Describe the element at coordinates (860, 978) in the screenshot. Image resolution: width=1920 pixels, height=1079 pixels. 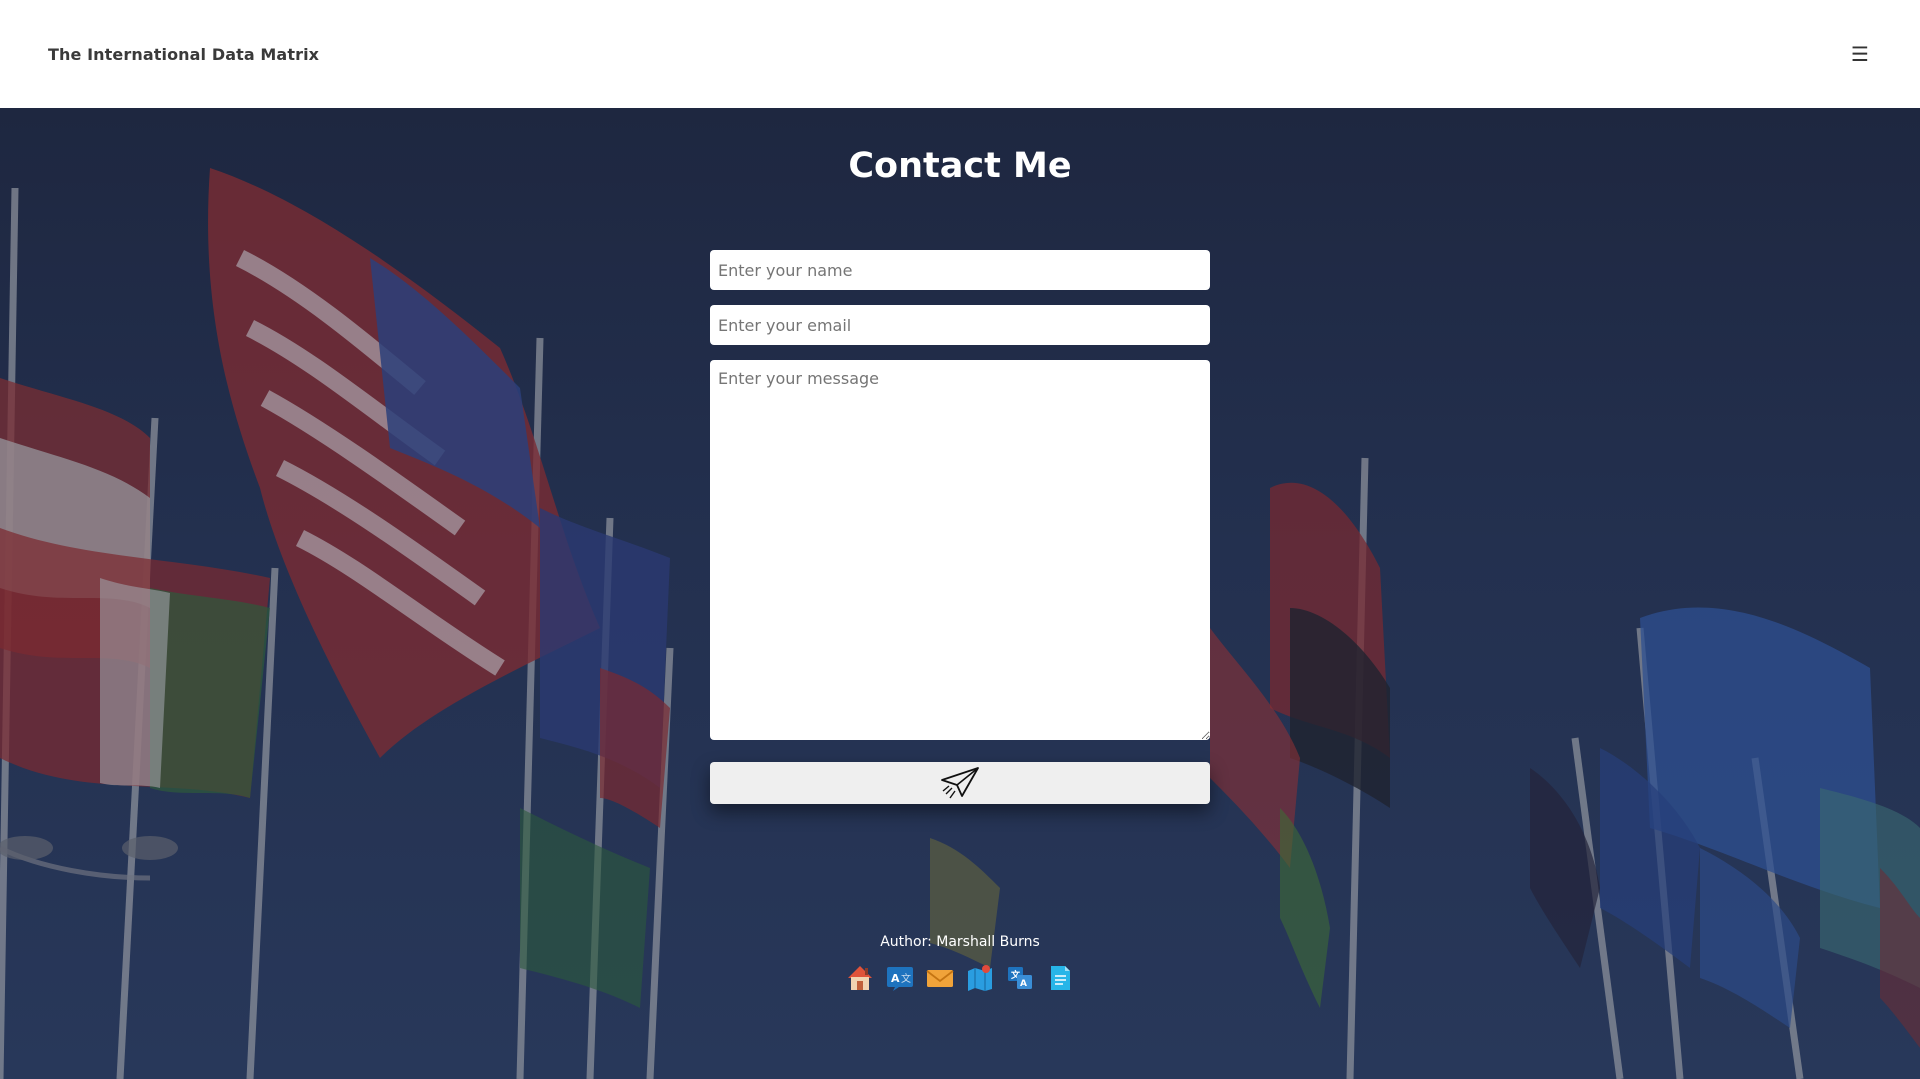
I see `home-icon` at that location.